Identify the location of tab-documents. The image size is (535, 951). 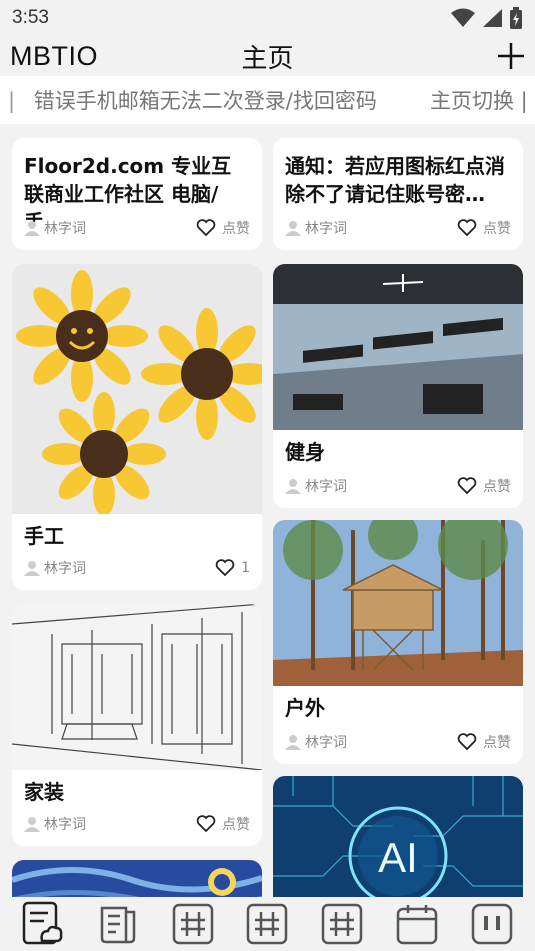
(118, 924).